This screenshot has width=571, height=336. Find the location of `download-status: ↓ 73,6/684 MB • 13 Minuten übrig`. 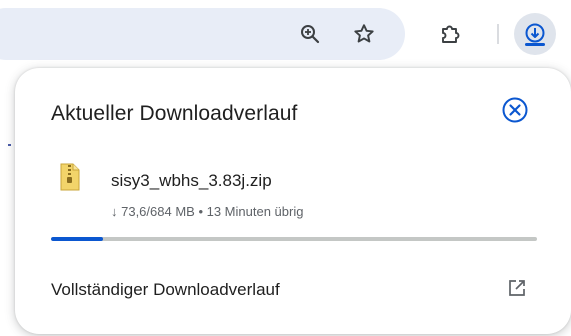

download-status: ↓ 73,6/684 MB • 13 Minuten übrig is located at coordinates (207, 211).